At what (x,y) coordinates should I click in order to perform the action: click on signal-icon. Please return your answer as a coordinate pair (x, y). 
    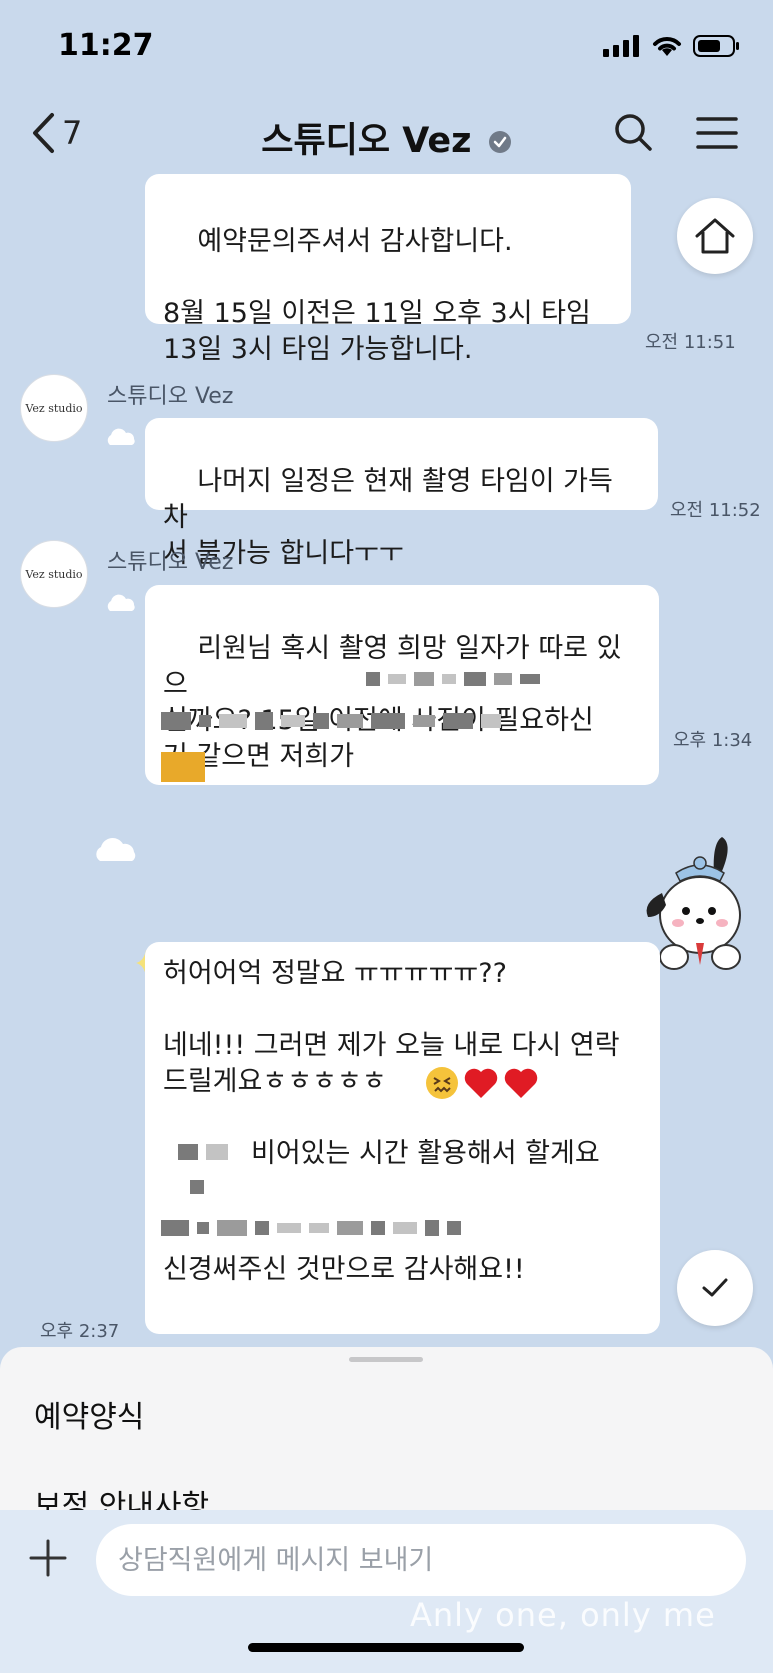
    Looking at the image, I should click on (621, 46).